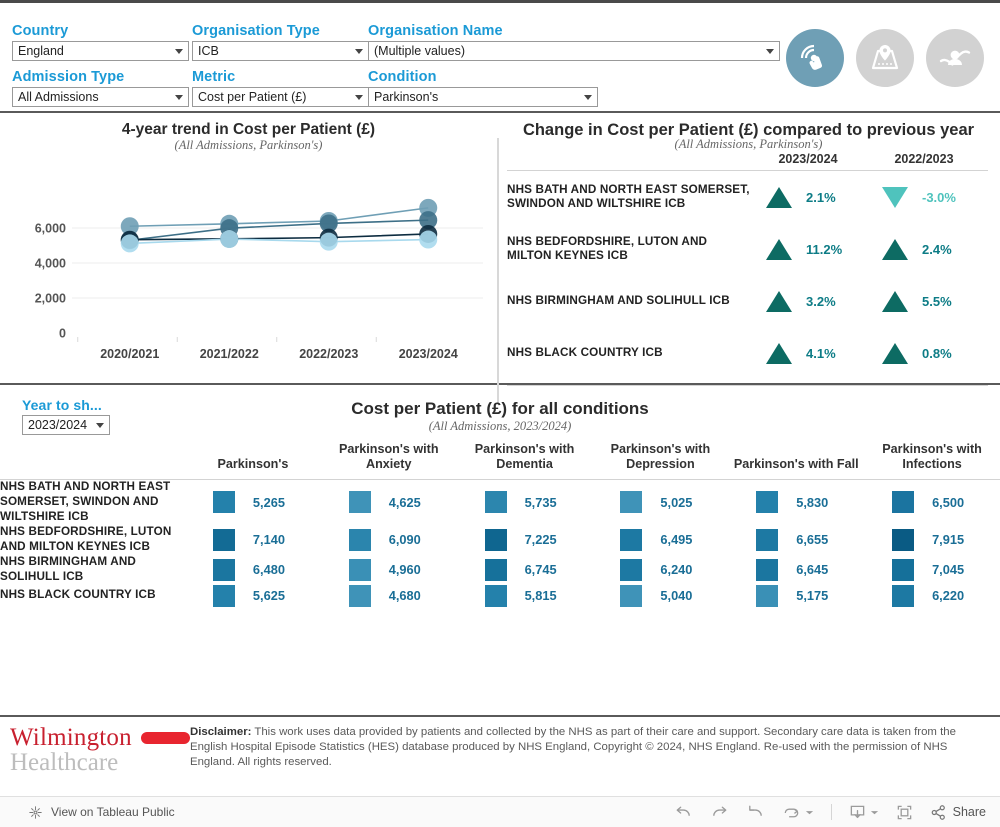 The image size is (1000, 827). I want to click on change-cell-2022-2023: -3.0%, so click(924, 197).